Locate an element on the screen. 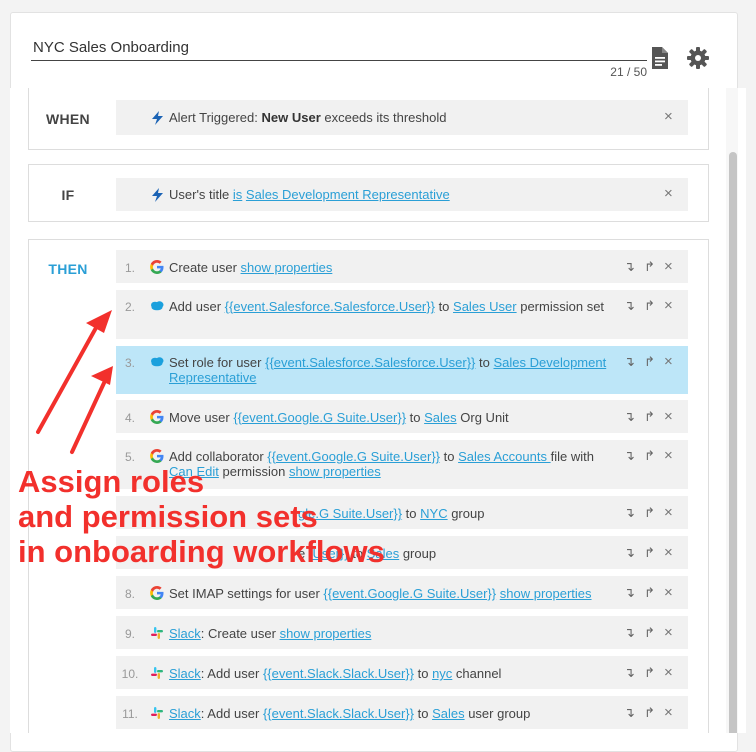 This screenshot has width=756, height=752. annotation-line-1: Assign roles is located at coordinates (111, 481).